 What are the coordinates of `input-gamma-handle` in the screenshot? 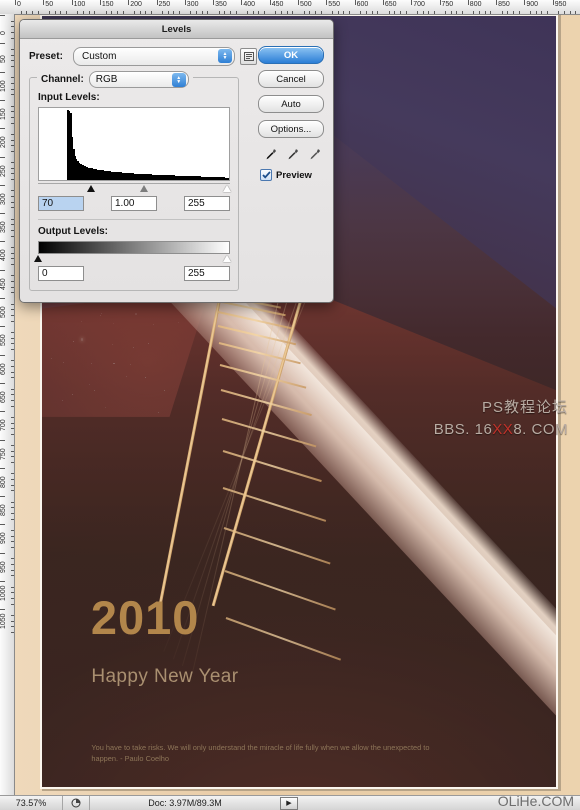 It's located at (143, 188).